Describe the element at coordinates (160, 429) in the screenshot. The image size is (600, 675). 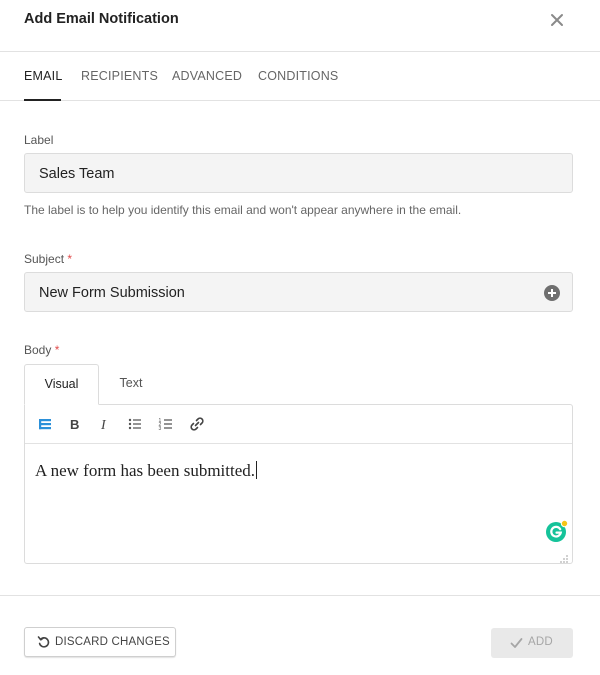
I see `svg-text: 3` at that location.